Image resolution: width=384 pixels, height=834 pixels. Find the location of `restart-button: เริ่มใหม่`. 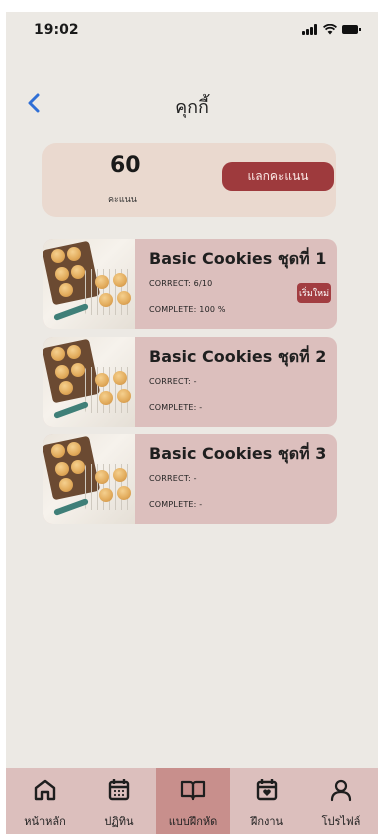

restart-button: เริ่มใหม่ is located at coordinates (314, 293).